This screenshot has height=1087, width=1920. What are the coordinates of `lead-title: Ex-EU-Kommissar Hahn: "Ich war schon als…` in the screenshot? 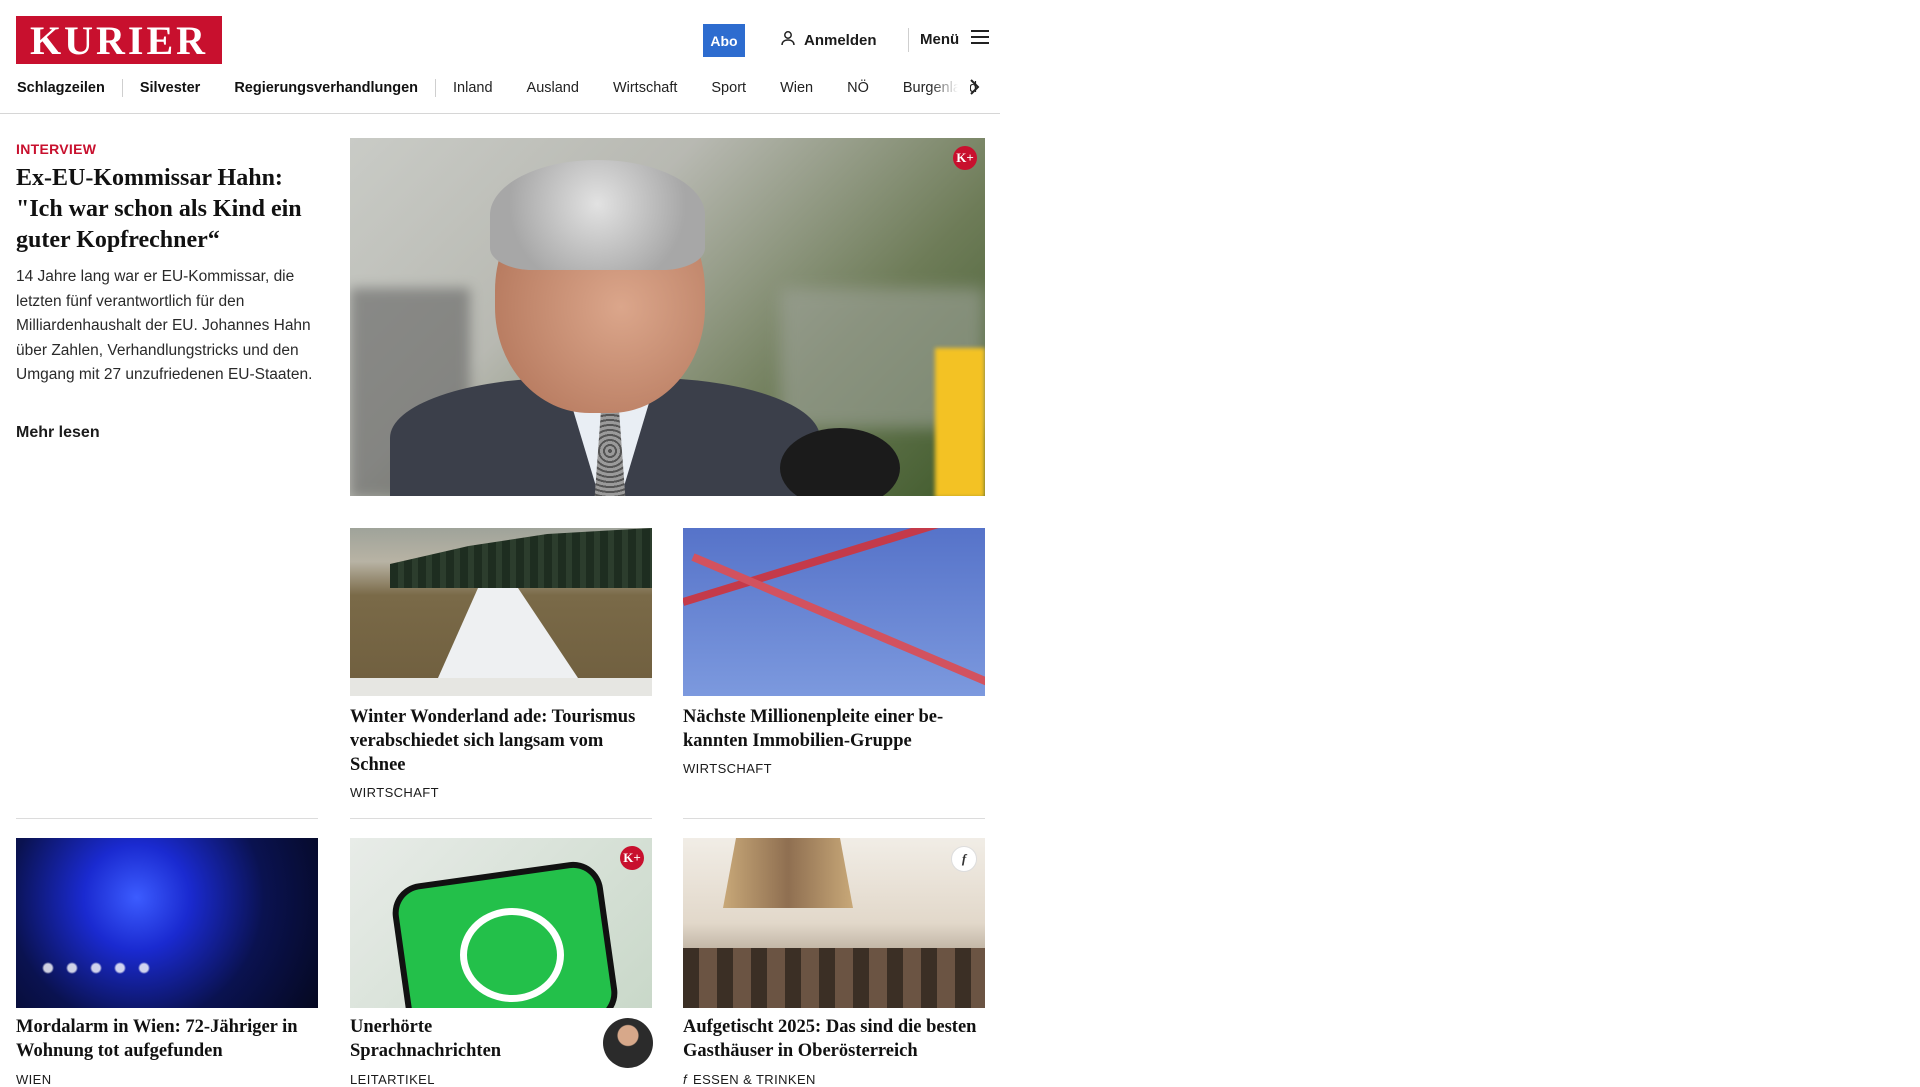 It's located at (166, 209).